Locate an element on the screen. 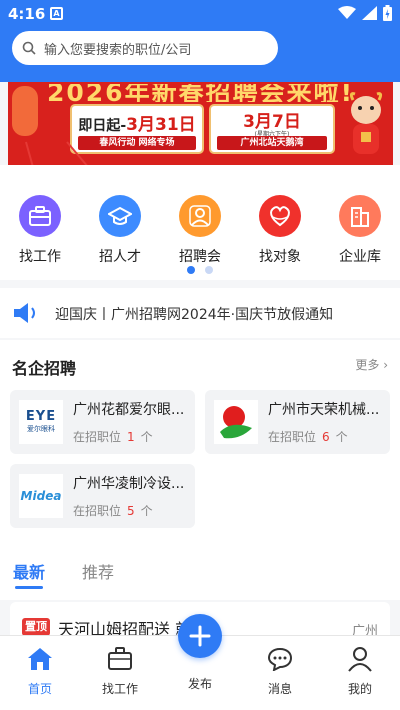  building-icon is located at coordinates (360, 216).